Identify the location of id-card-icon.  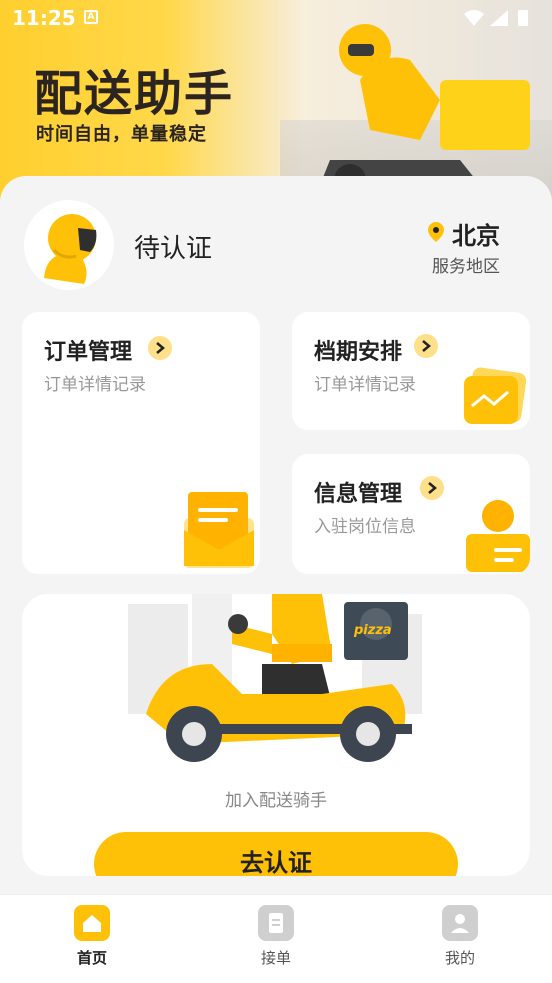
(498, 536).